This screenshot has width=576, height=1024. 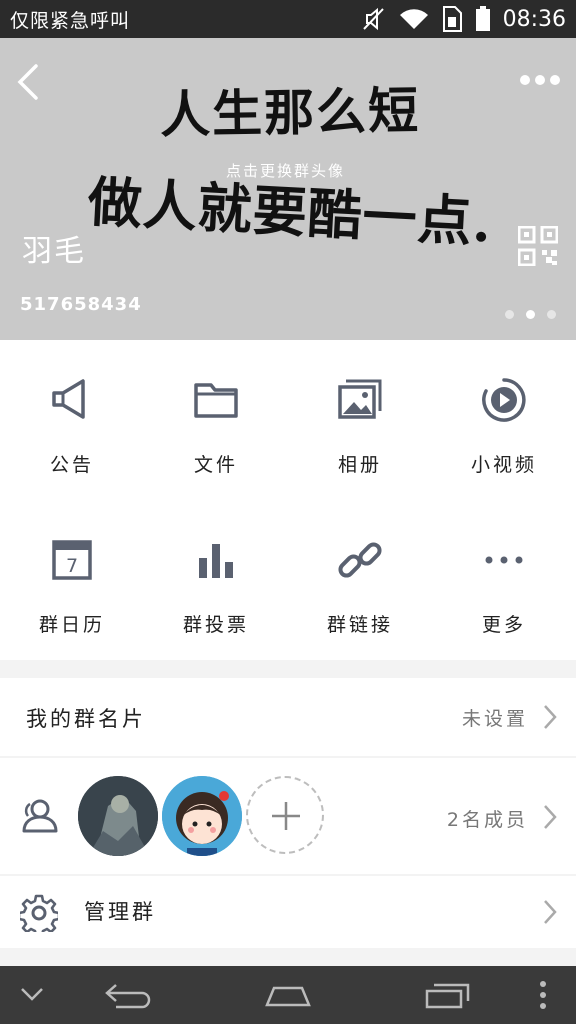 What do you see at coordinates (373, 19) in the screenshot?
I see `mute-icon` at bounding box center [373, 19].